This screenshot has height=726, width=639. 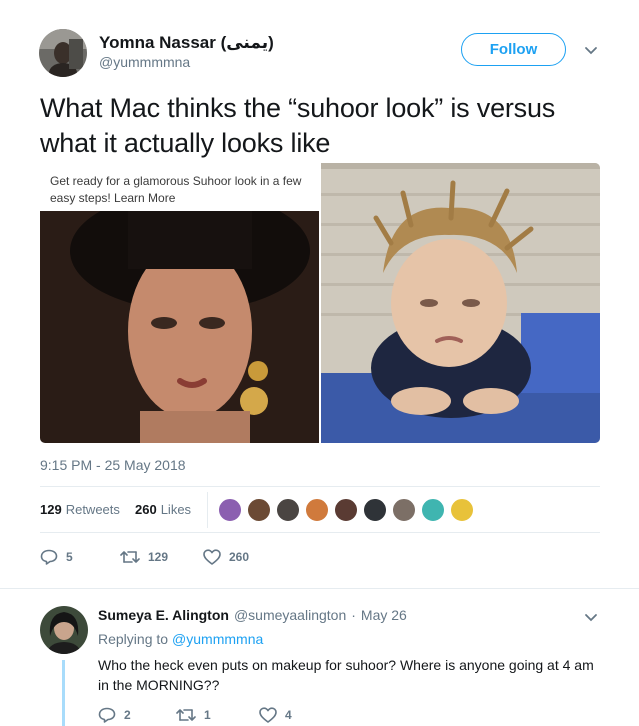 What do you see at coordinates (319, 588) in the screenshot?
I see `section-divider` at bounding box center [319, 588].